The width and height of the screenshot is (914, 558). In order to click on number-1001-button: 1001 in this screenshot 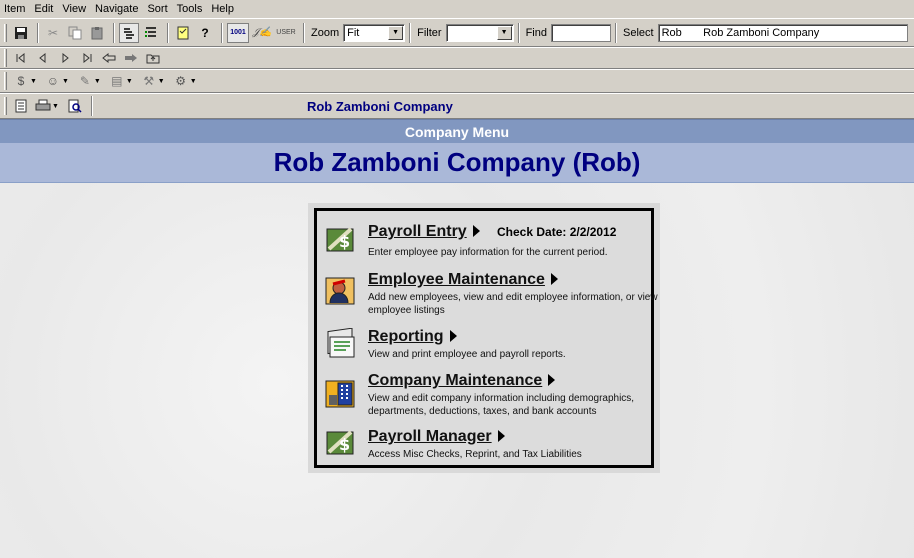, I will do `click(238, 32)`.